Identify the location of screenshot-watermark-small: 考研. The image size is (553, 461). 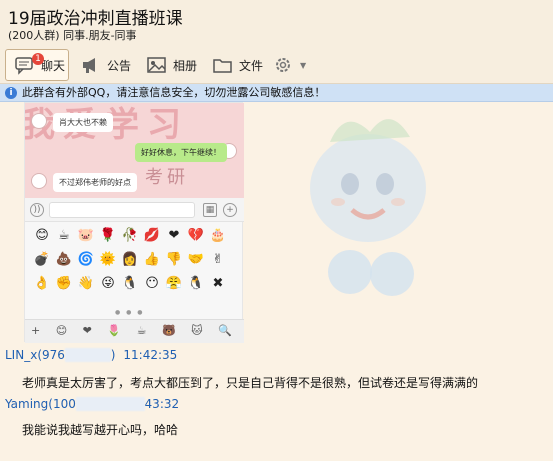
(167, 177).